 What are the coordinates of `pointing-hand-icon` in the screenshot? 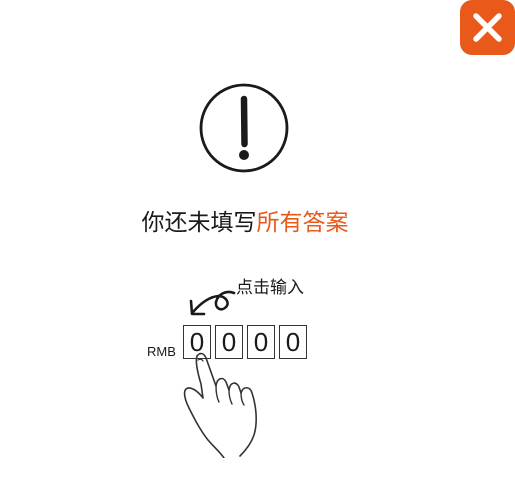 It's located at (220, 405).